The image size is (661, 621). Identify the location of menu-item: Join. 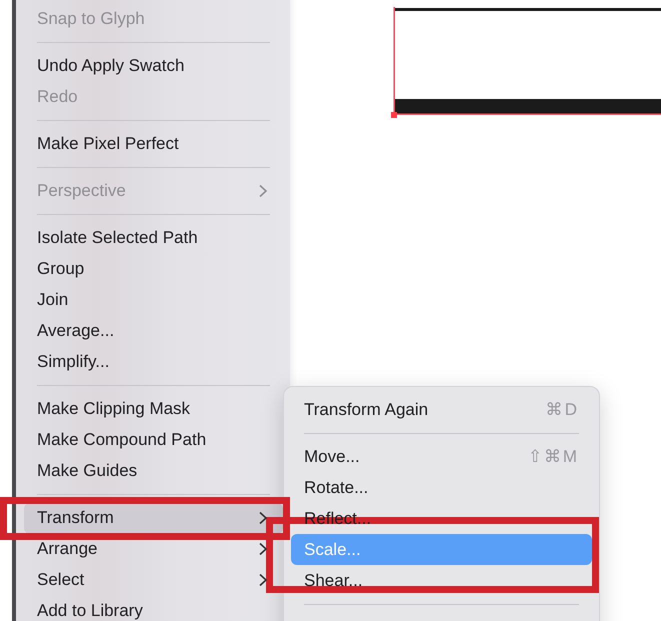
(149, 300).